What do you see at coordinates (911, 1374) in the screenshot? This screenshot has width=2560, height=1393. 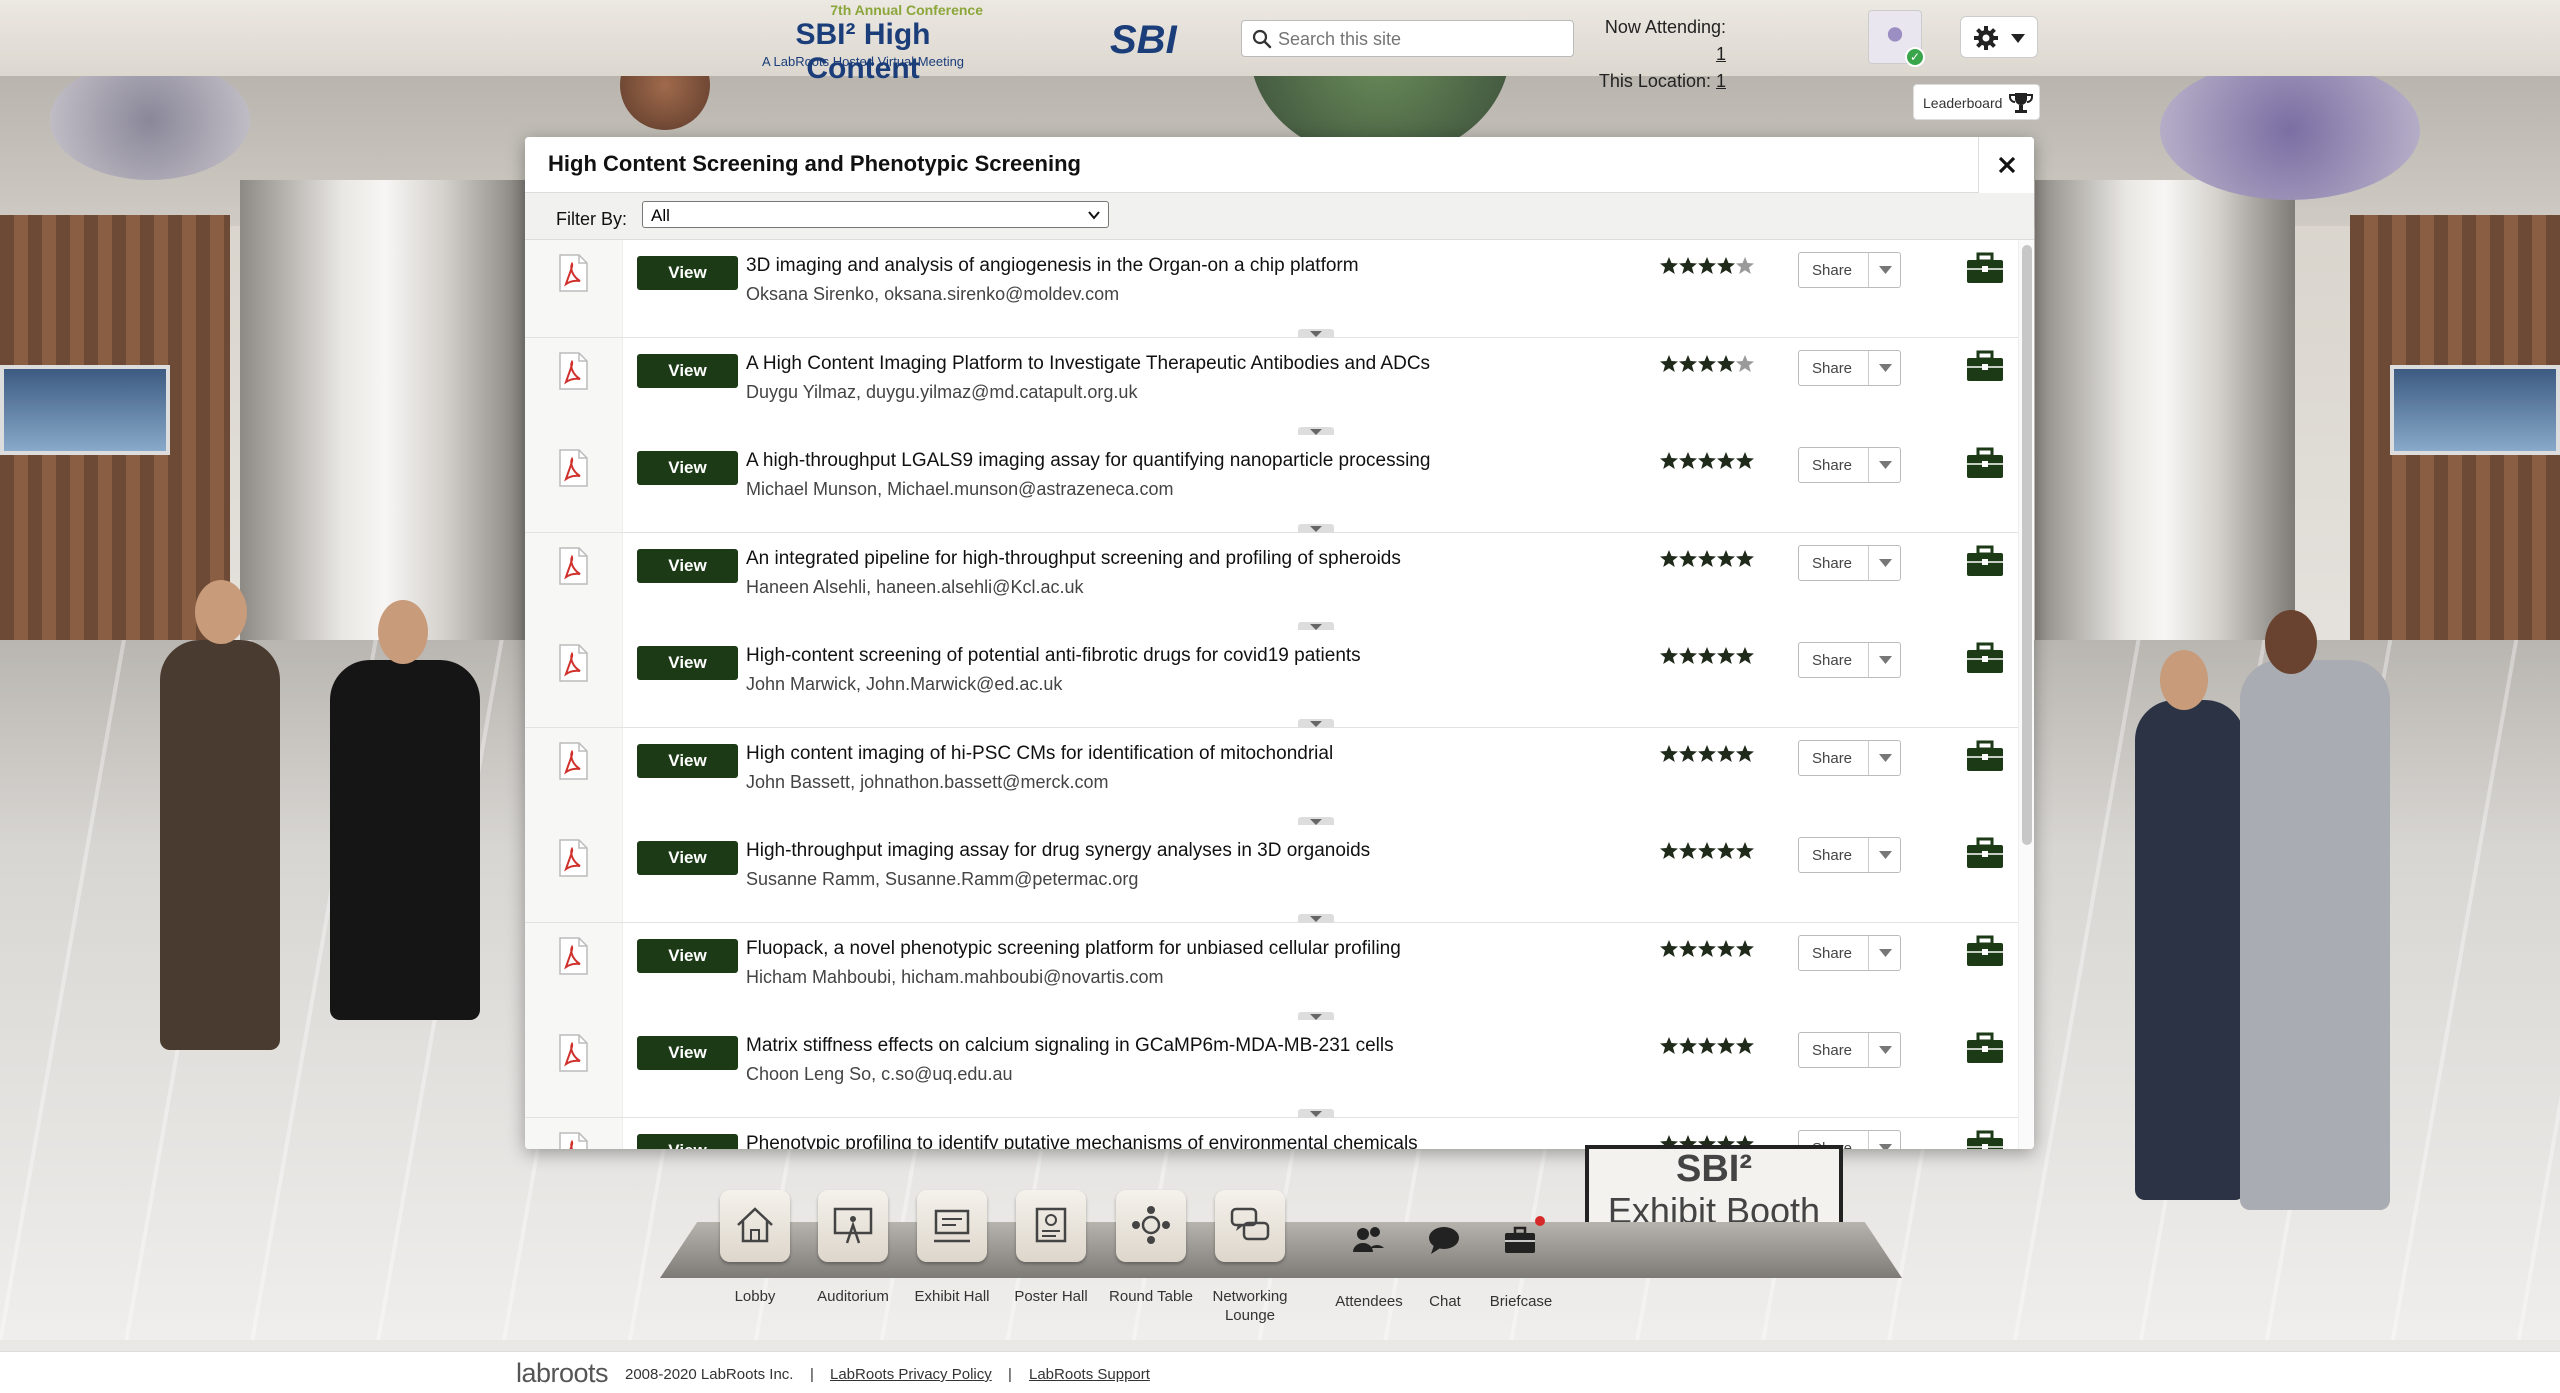 I see `privacy-policy-link: LabRoots Privacy Policy` at bounding box center [911, 1374].